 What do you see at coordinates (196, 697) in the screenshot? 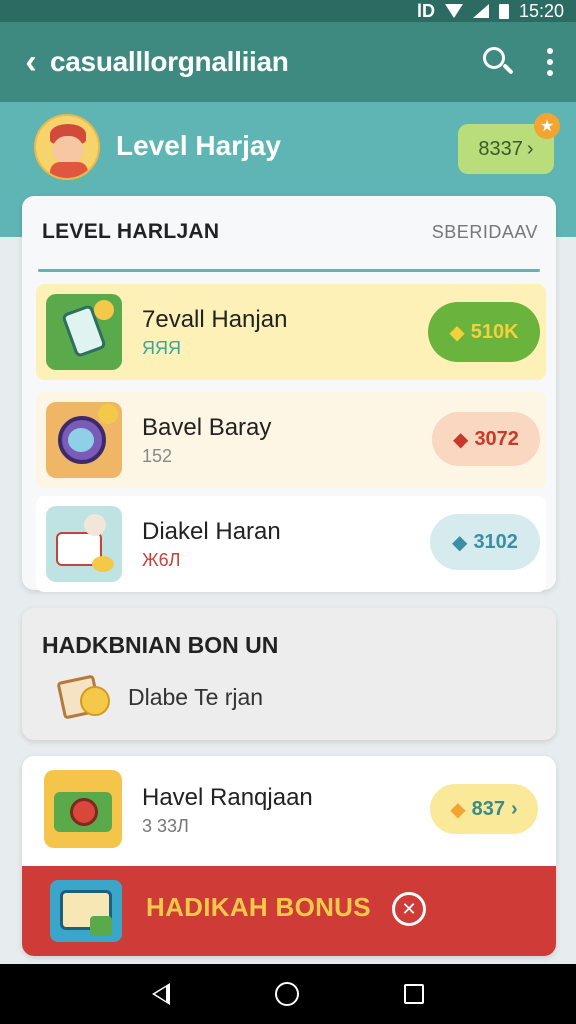
I see `bonus-label: Dlabe Te rjan` at bounding box center [196, 697].